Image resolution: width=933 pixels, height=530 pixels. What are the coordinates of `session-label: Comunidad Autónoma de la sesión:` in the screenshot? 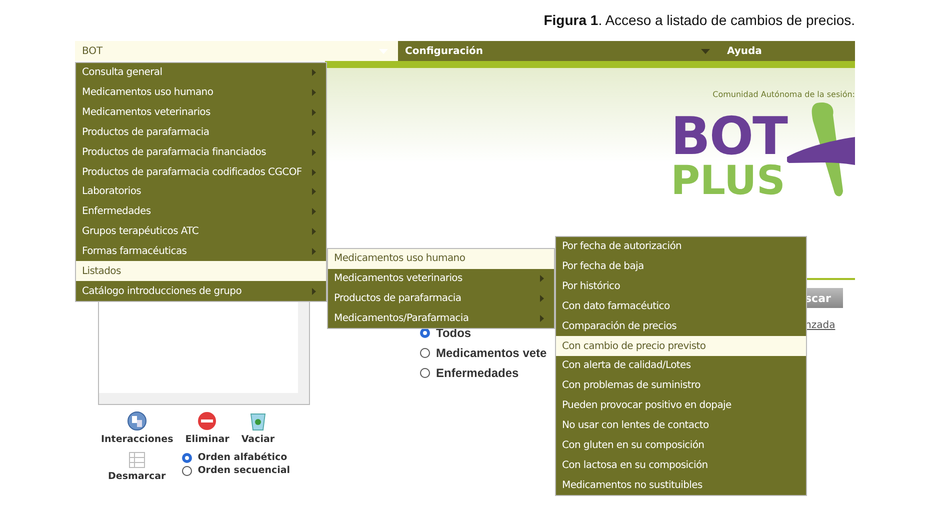 It's located at (783, 94).